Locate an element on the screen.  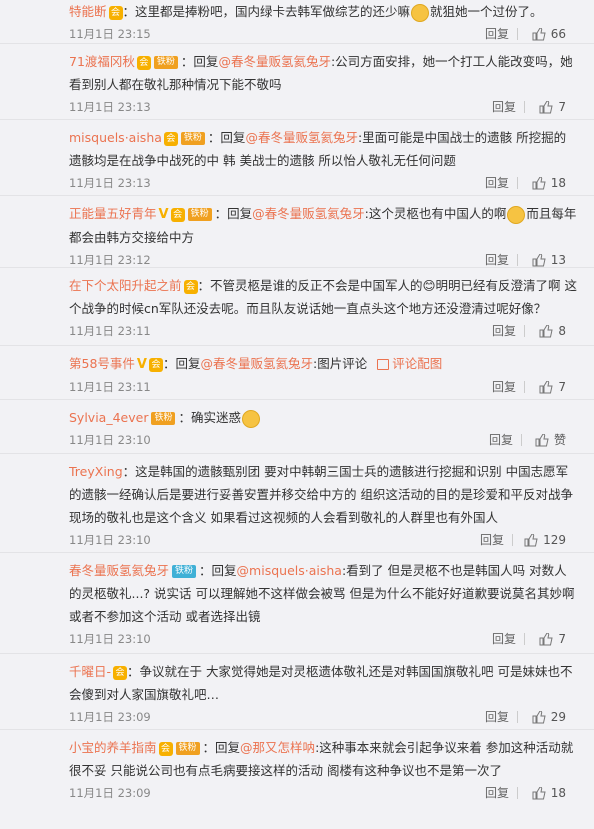
comment-content: ：确实迷惑 is located at coordinates (209, 417).